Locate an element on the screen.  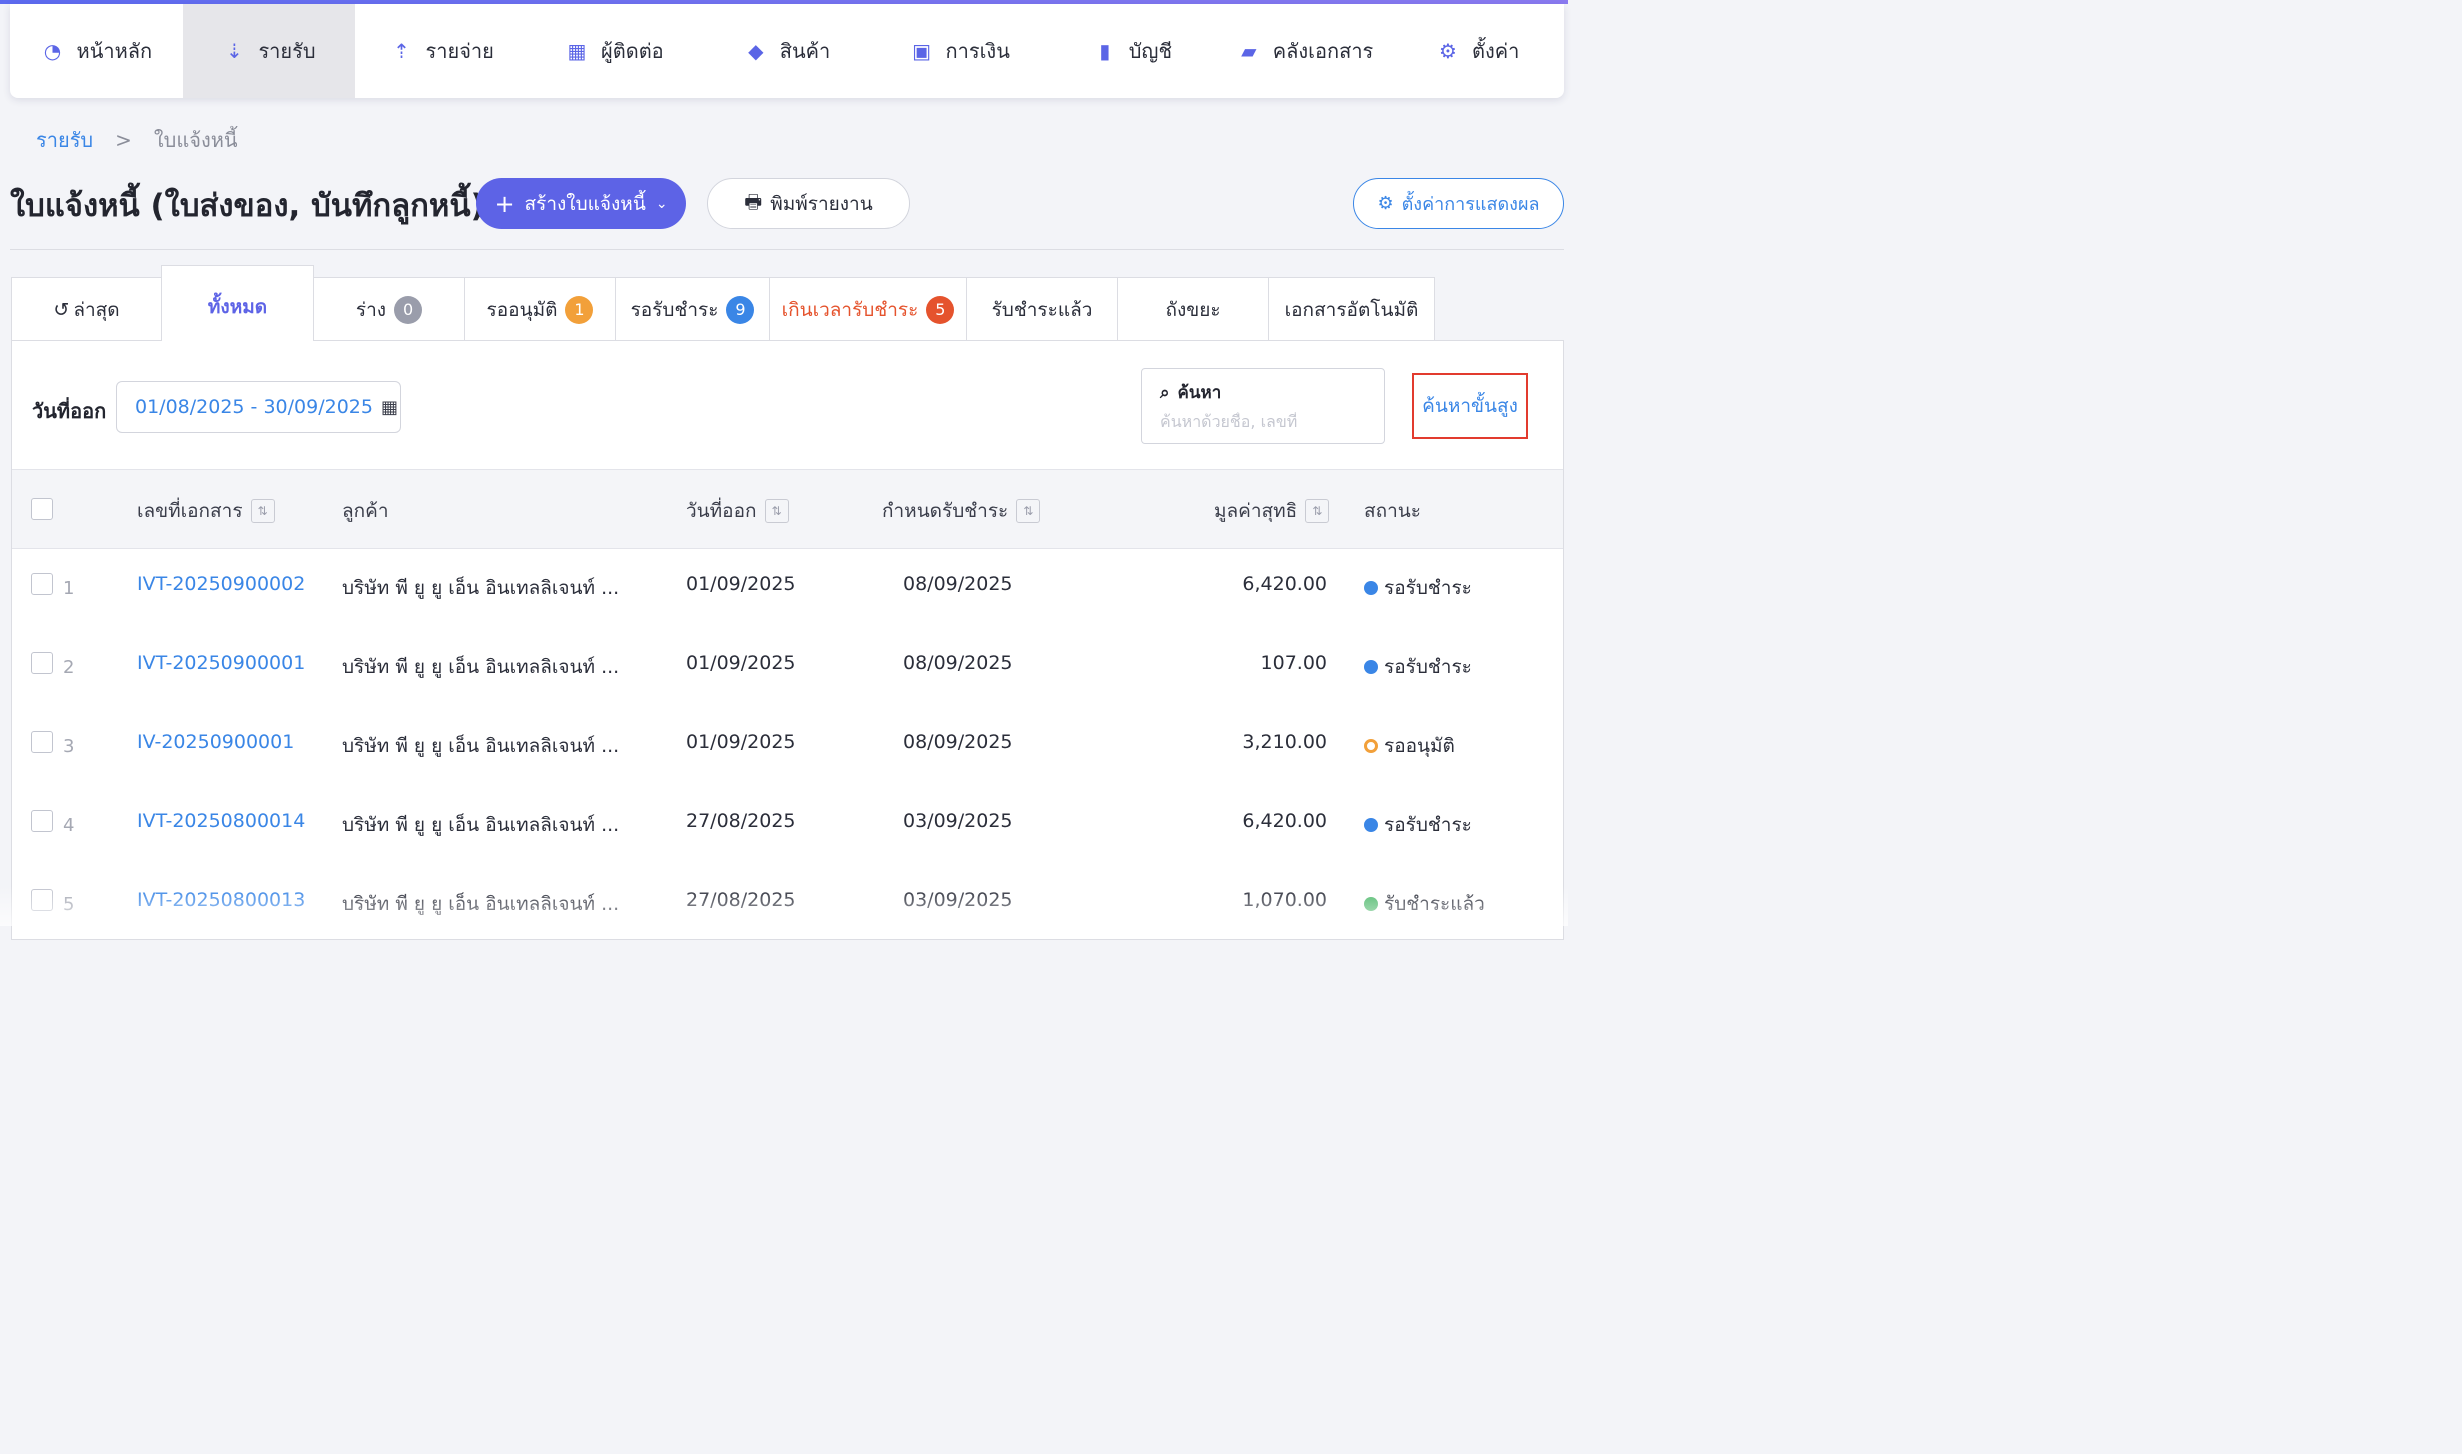
page-title: ใบแจ้งหนี้ (ใบส่งของ, บันทึกลูกหนี้) is located at coordinates (247, 206).